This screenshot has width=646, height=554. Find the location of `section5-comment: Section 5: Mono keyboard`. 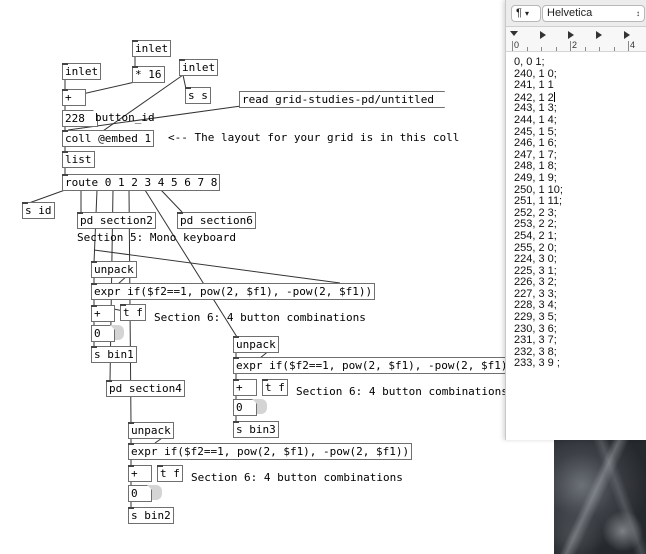

section5-comment: Section 5: Mono keyboard is located at coordinates (156, 237).